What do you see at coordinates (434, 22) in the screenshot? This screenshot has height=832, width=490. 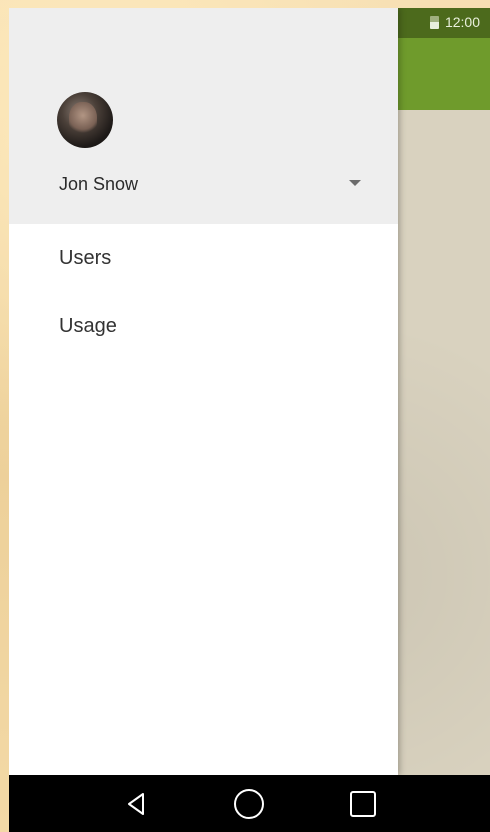 I see `battery-icon` at bounding box center [434, 22].